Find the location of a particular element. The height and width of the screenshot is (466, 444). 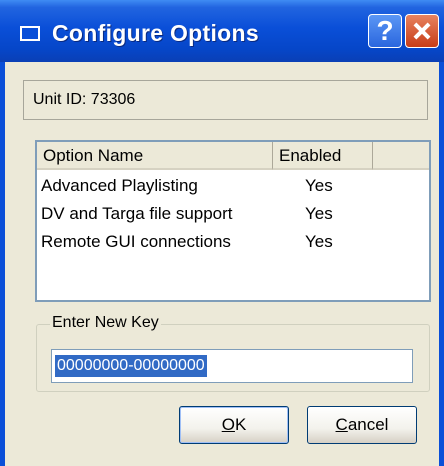

help-button: ? is located at coordinates (385, 31).